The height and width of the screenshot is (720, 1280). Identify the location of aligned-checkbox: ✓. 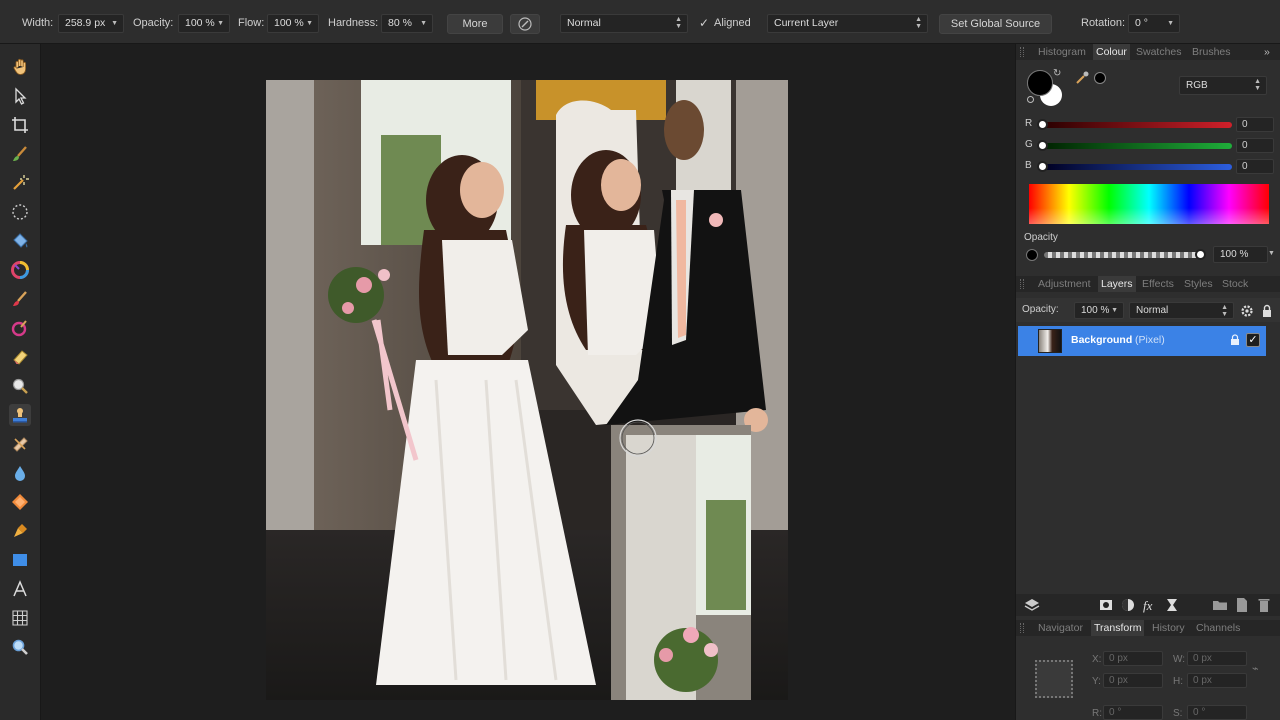
(704, 23).